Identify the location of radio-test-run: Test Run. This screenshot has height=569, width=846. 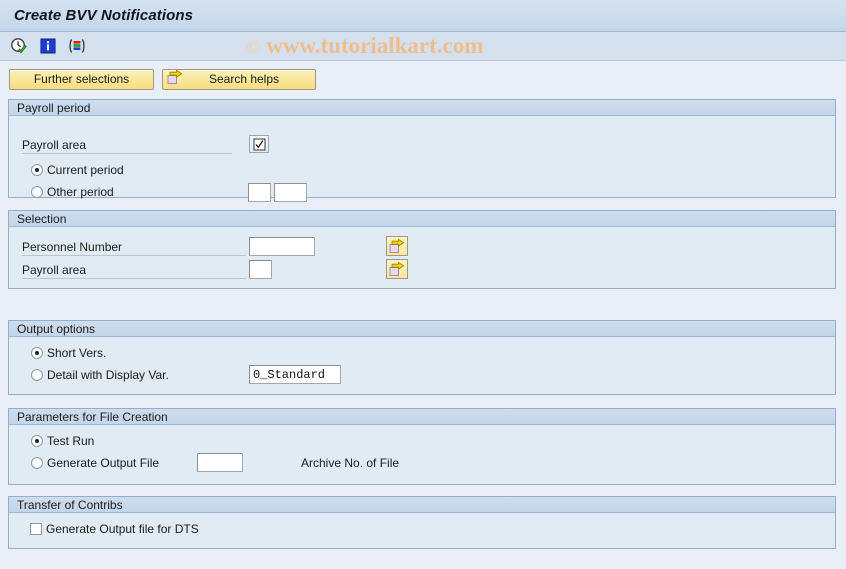
(62, 441).